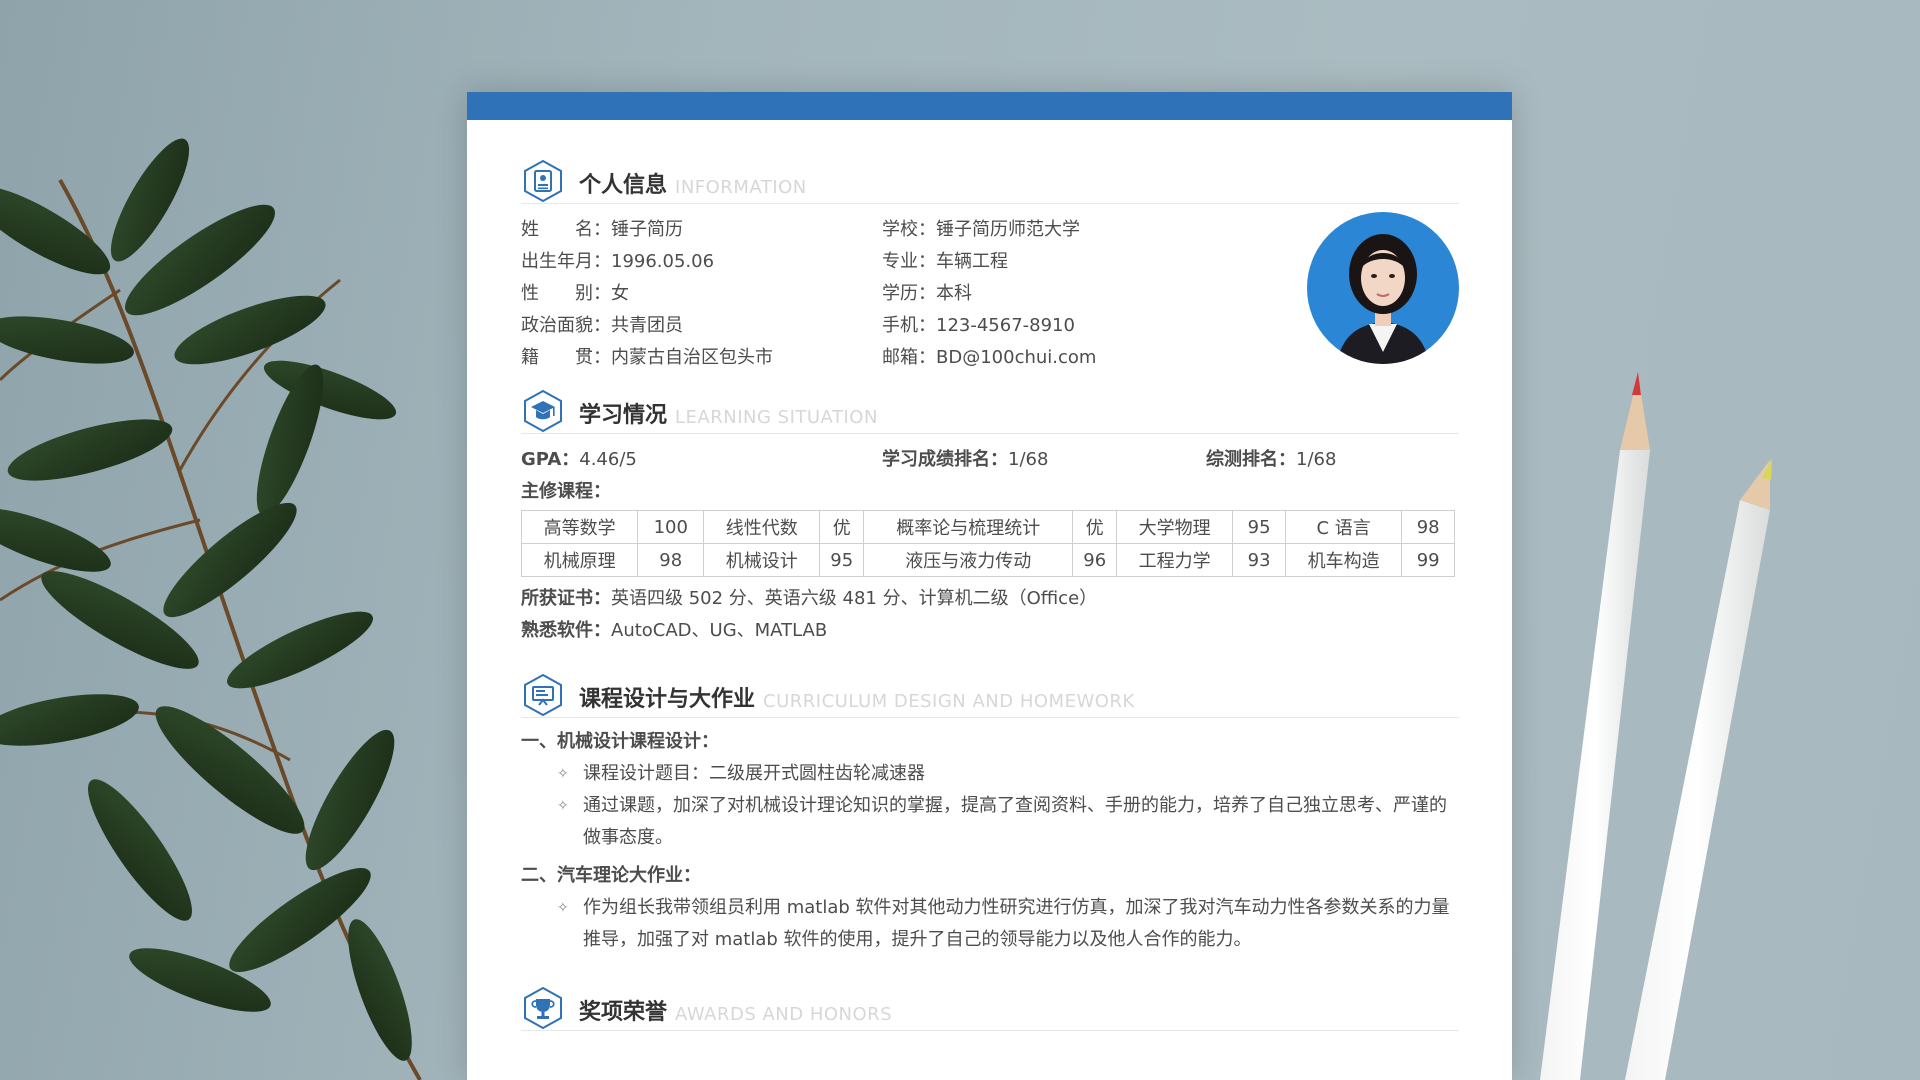  Describe the element at coordinates (909, 261) in the screenshot. I see `info-label: 专业：` at that location.